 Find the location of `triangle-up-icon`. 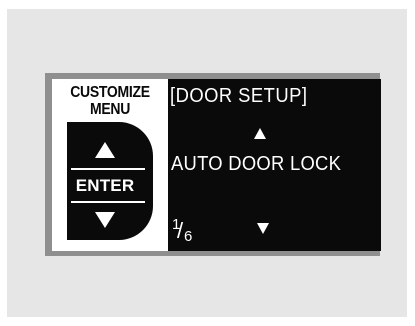

triangle-up-icon is located at coordinates (105, 150).